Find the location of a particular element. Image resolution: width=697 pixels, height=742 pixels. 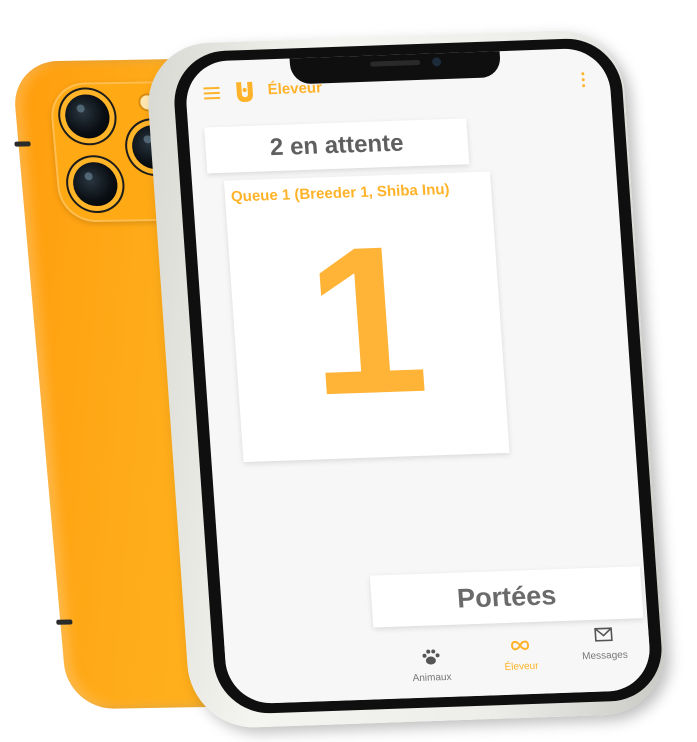

nav-item-messages: Messages is located at coordinates (604, 644).